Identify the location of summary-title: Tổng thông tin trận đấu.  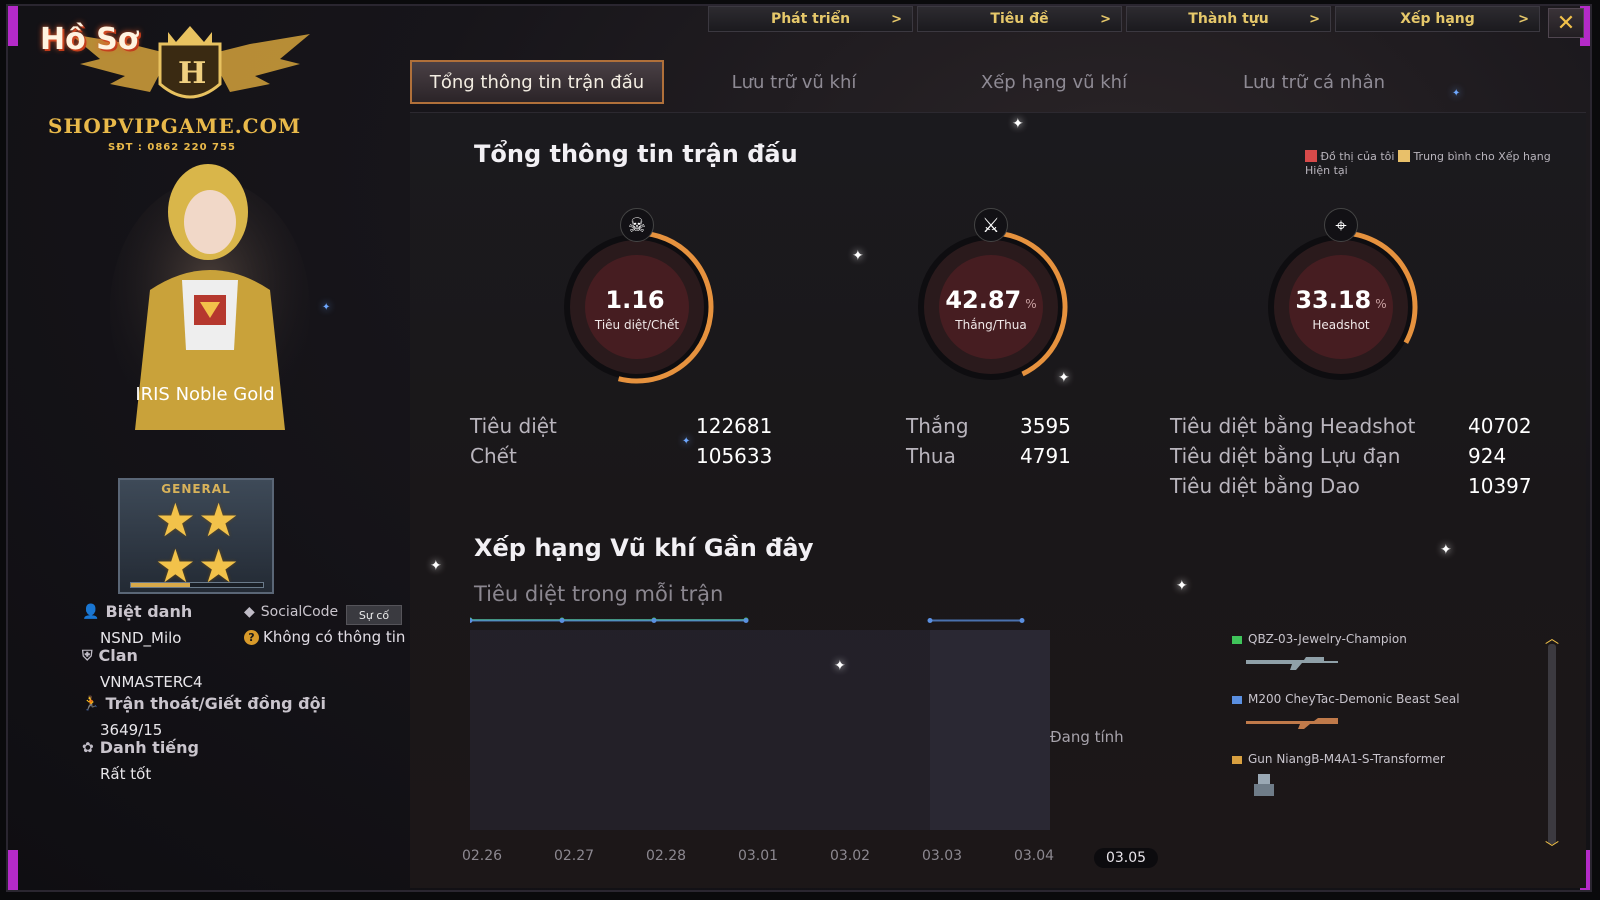
(636, 154).